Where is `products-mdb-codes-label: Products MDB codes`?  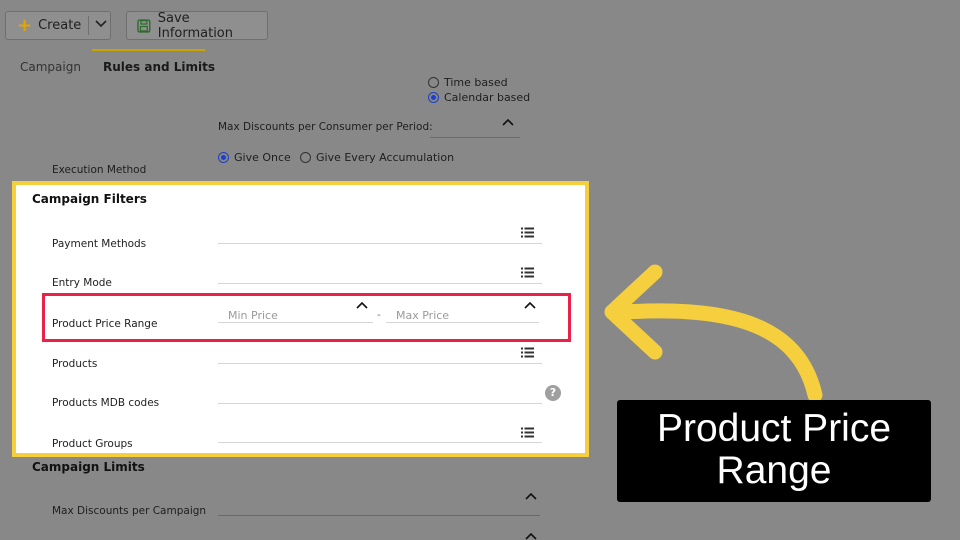
products-mdb-codes-label: Products MDB codes is located at coordinates (106, 403).